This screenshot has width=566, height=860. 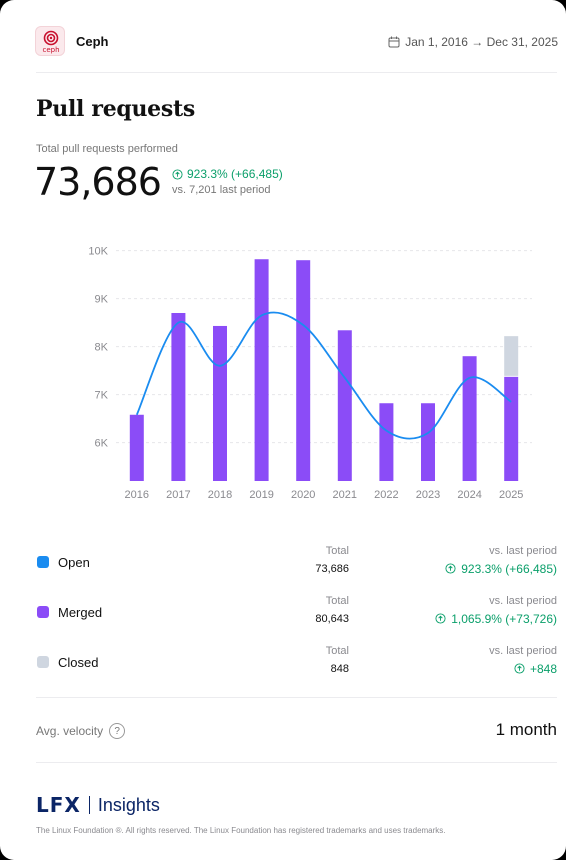 I want to click on legend-label-merged: Merged, so click(x=80, y=612).